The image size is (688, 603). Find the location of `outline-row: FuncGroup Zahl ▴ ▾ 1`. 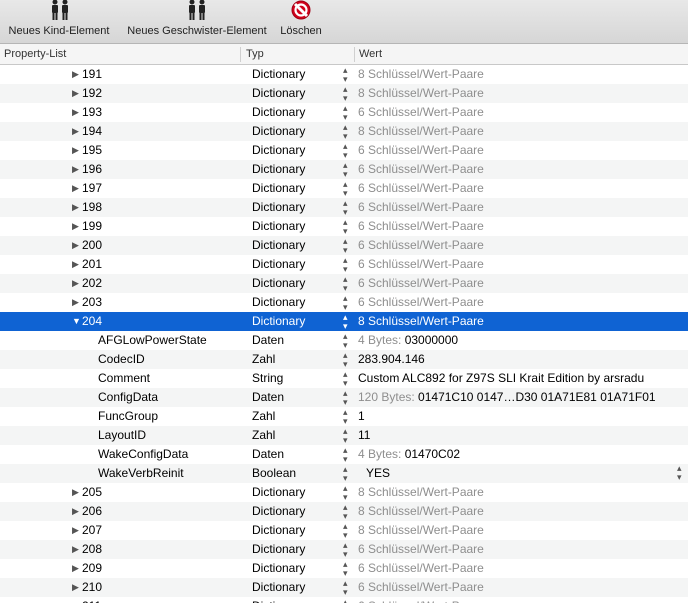

outline-row: FuncGroup Zahl ▴ ▾ 1 is located at coordinates (344, 416).